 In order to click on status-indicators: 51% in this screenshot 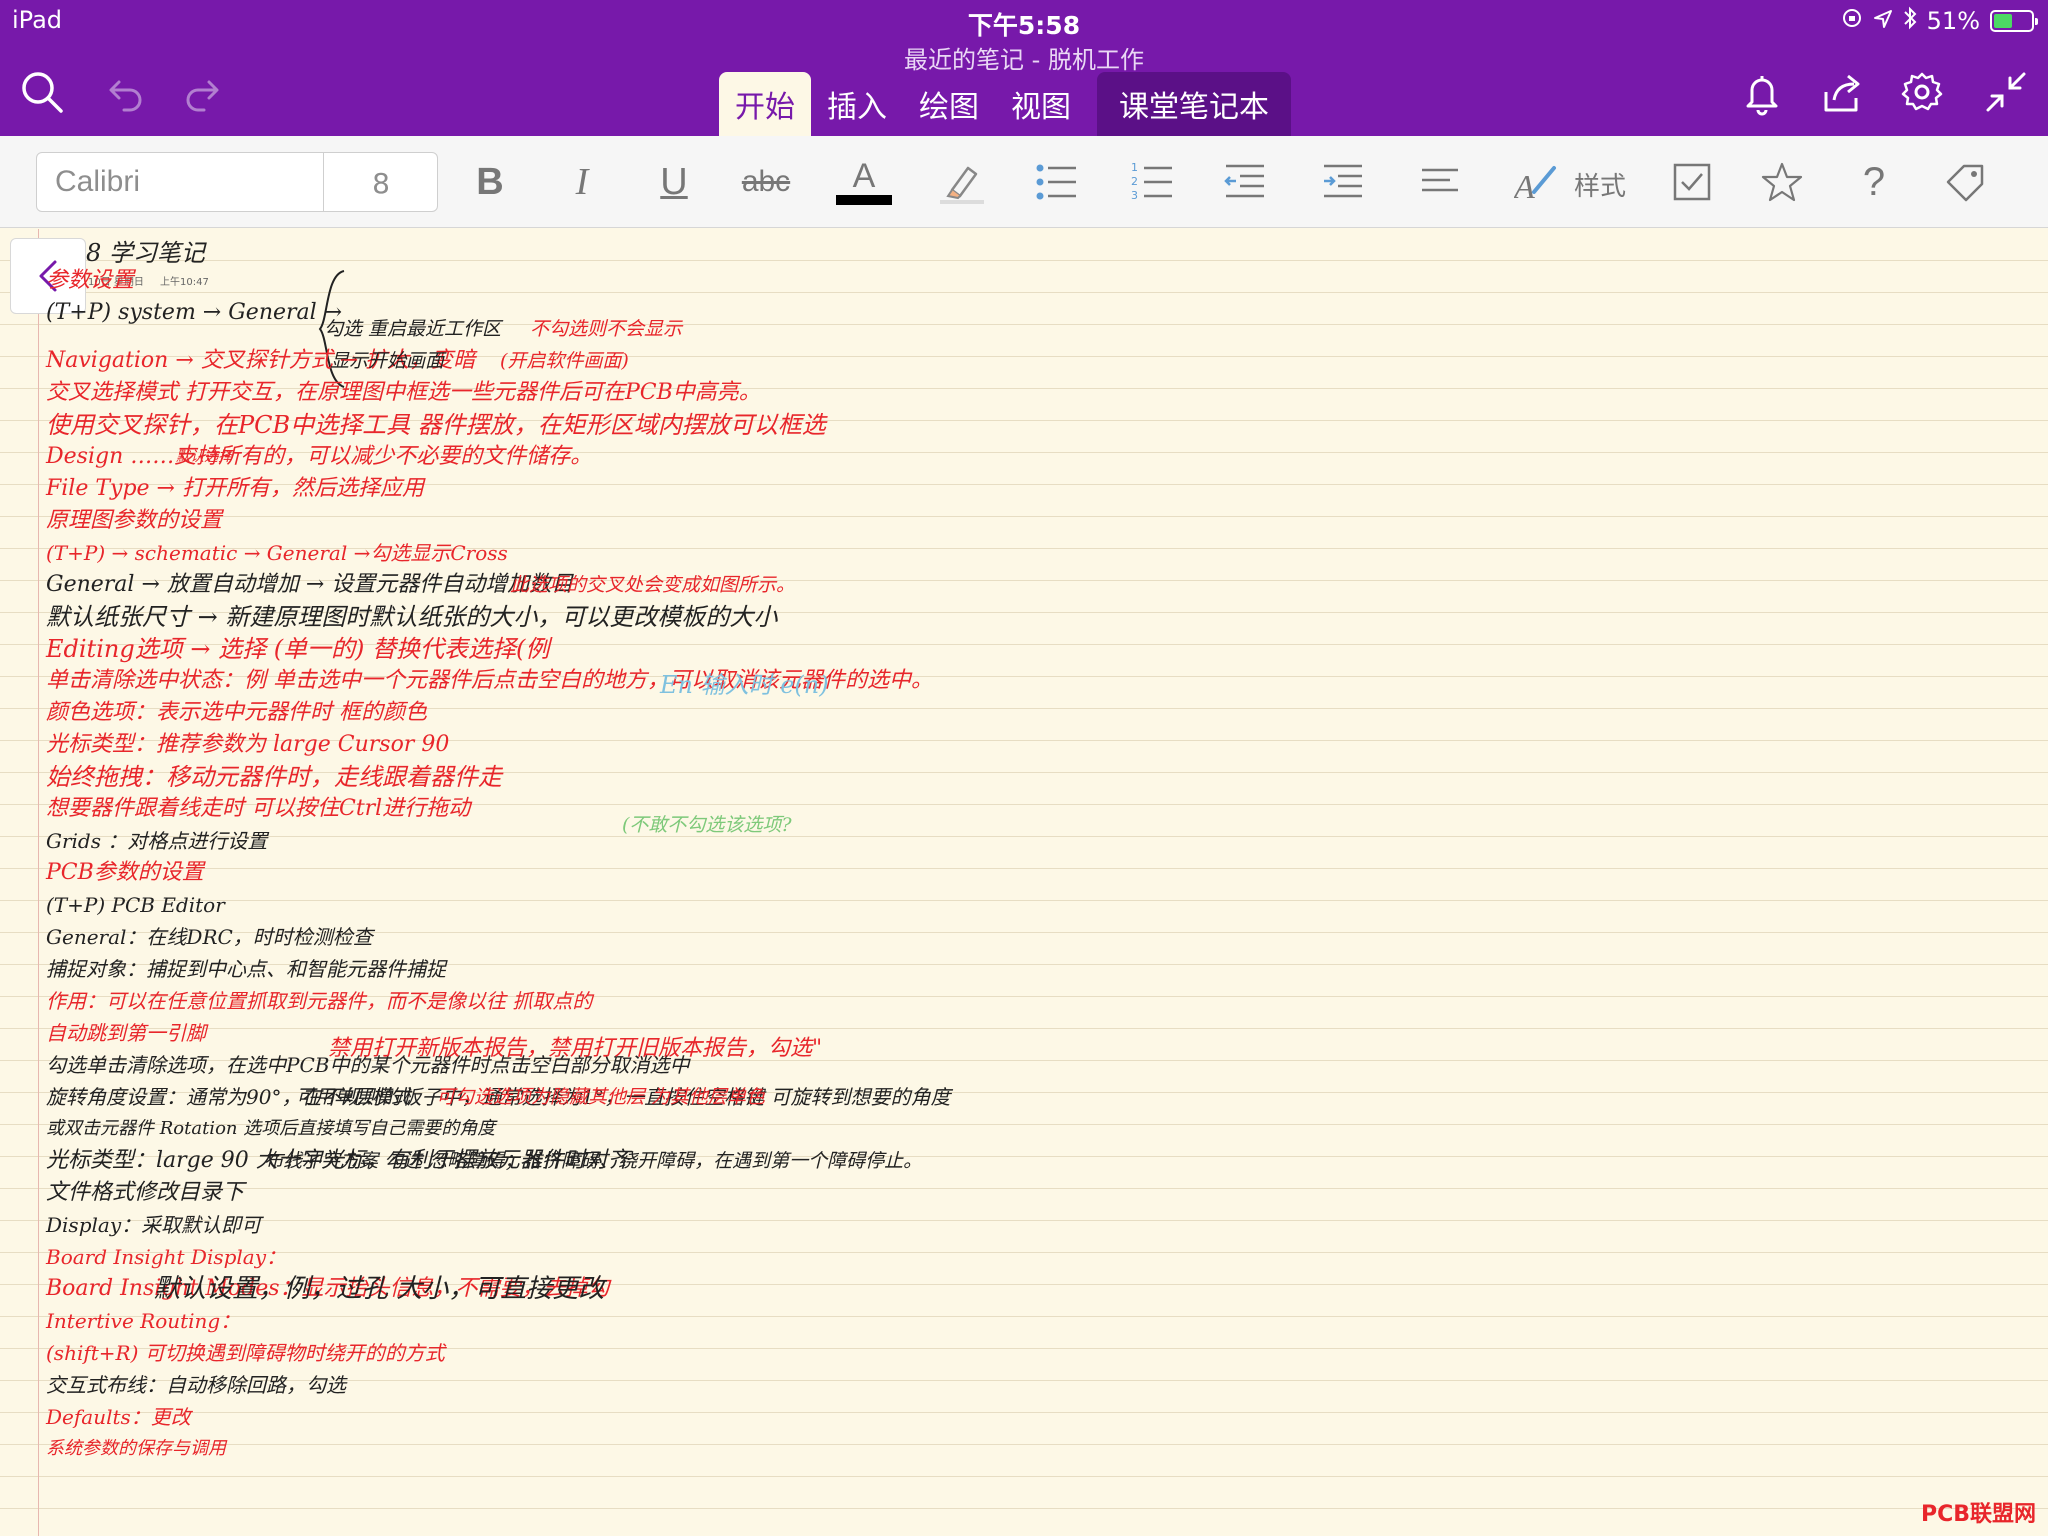, I will do `click(1939, 21)`.